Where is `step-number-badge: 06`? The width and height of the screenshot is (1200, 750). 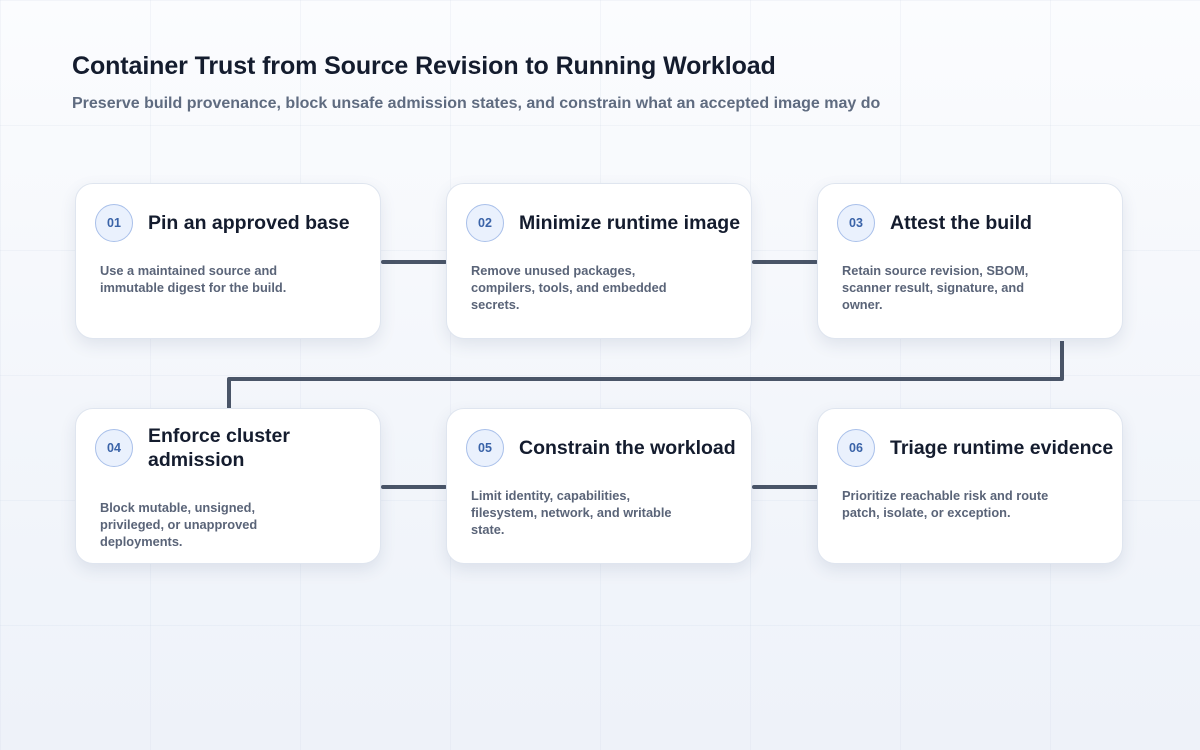
step-number-badge: 06 is located at coordinates (856, 448).